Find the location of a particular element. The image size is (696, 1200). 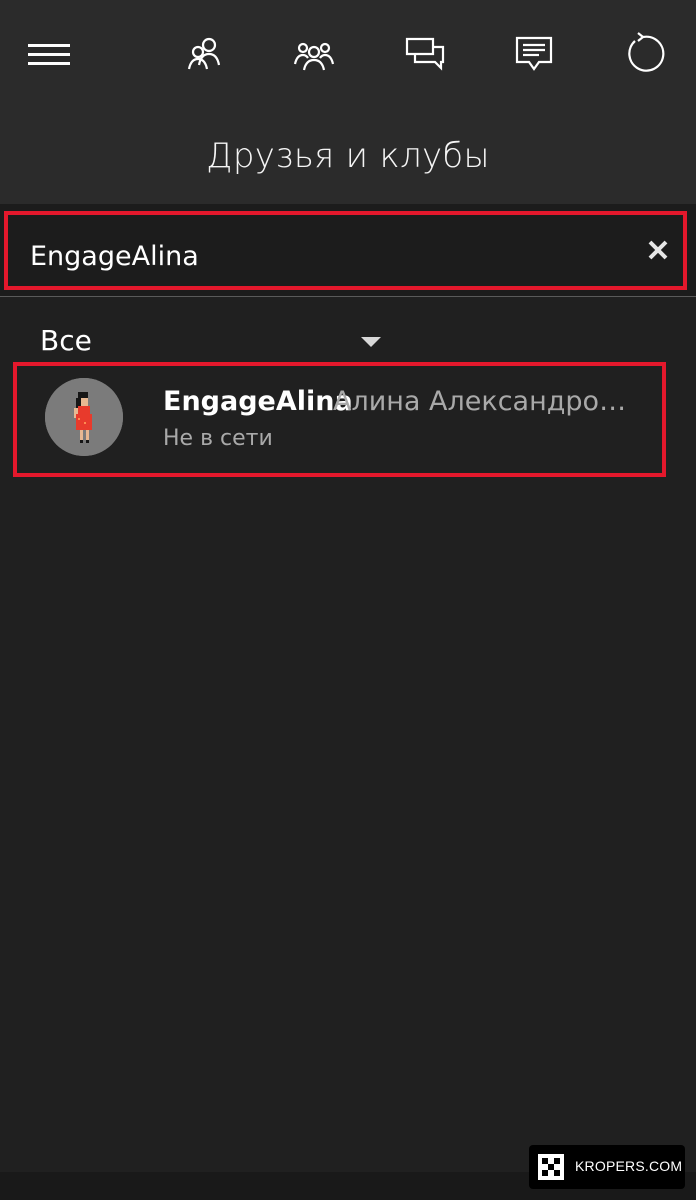

presence-status: Не в сети is located at coordinates (218, 438).